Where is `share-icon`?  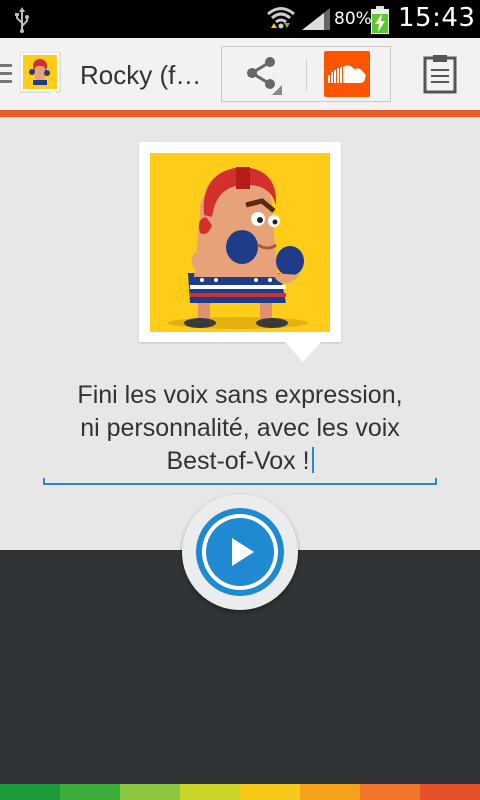
share-icon is located at coordinates (264, 76).